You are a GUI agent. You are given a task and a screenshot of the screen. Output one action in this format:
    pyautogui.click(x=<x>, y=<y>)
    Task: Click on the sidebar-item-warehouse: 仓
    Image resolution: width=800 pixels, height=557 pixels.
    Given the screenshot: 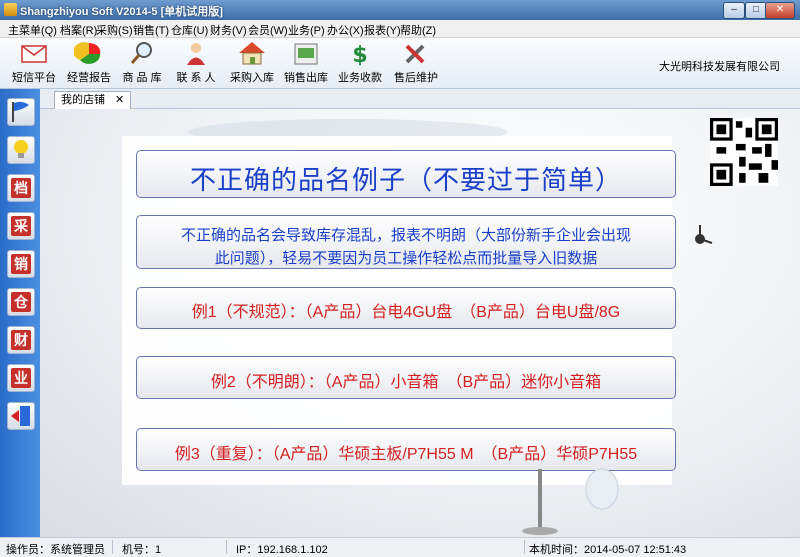 What is the action you would take?
    pyautogui.click(x=21, y=302)
    